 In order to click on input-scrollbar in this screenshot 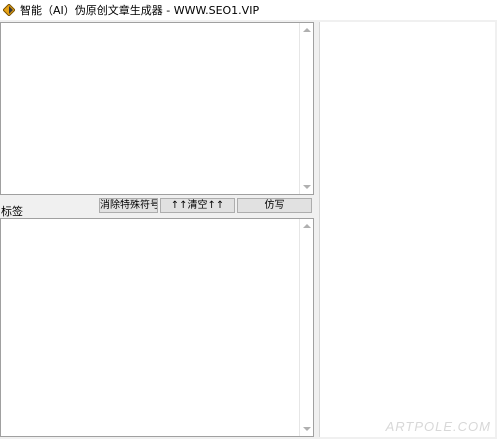, I will do `click(306, 108)`.